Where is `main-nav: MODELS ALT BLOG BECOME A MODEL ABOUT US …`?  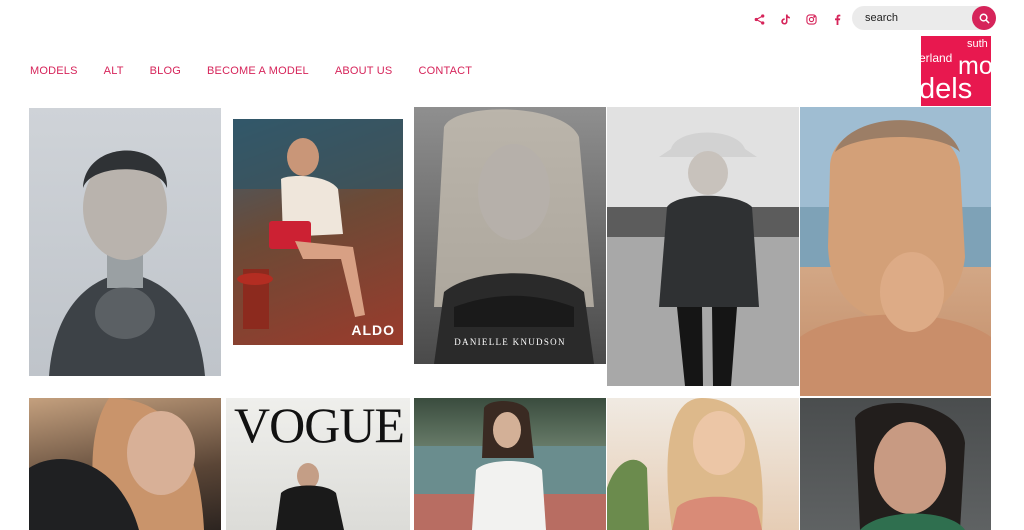
main-nav: MODELS ALT BLOG BECOME A MODEL ABOUT US … is located at coordinates (264, 71).